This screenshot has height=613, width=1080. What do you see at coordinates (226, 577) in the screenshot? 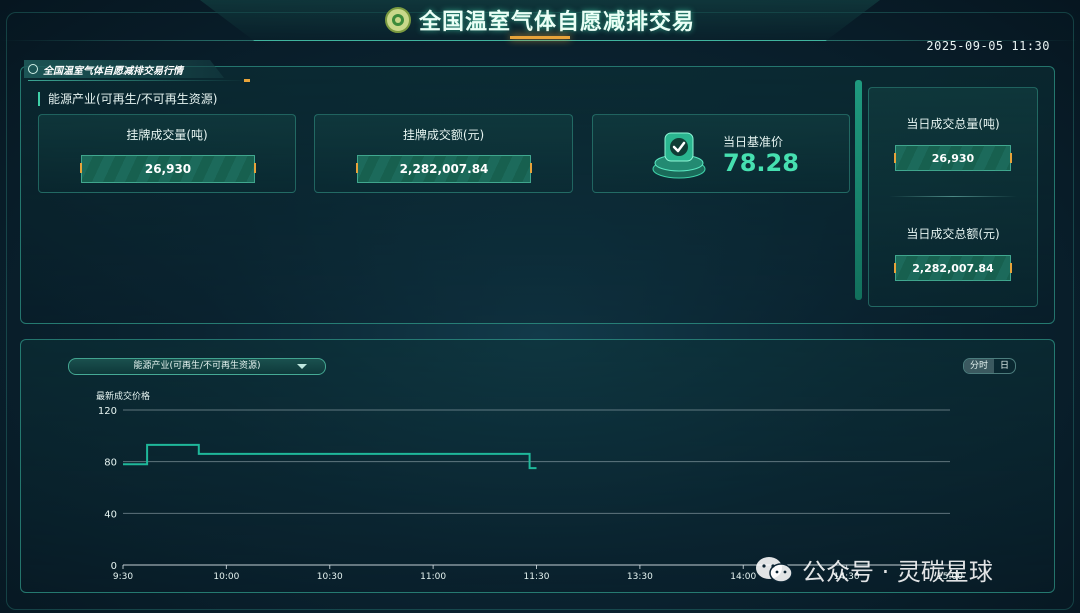
I see `x-tick-label: 10:00` at bounding box center [226, 577].